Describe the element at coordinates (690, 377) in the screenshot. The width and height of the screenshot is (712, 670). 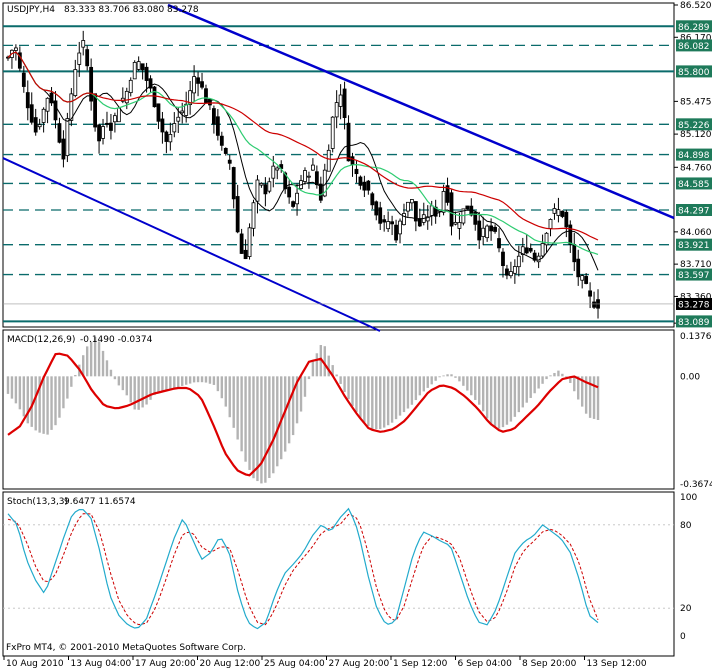
I see `macd-axis-label: 0.00` at that location.